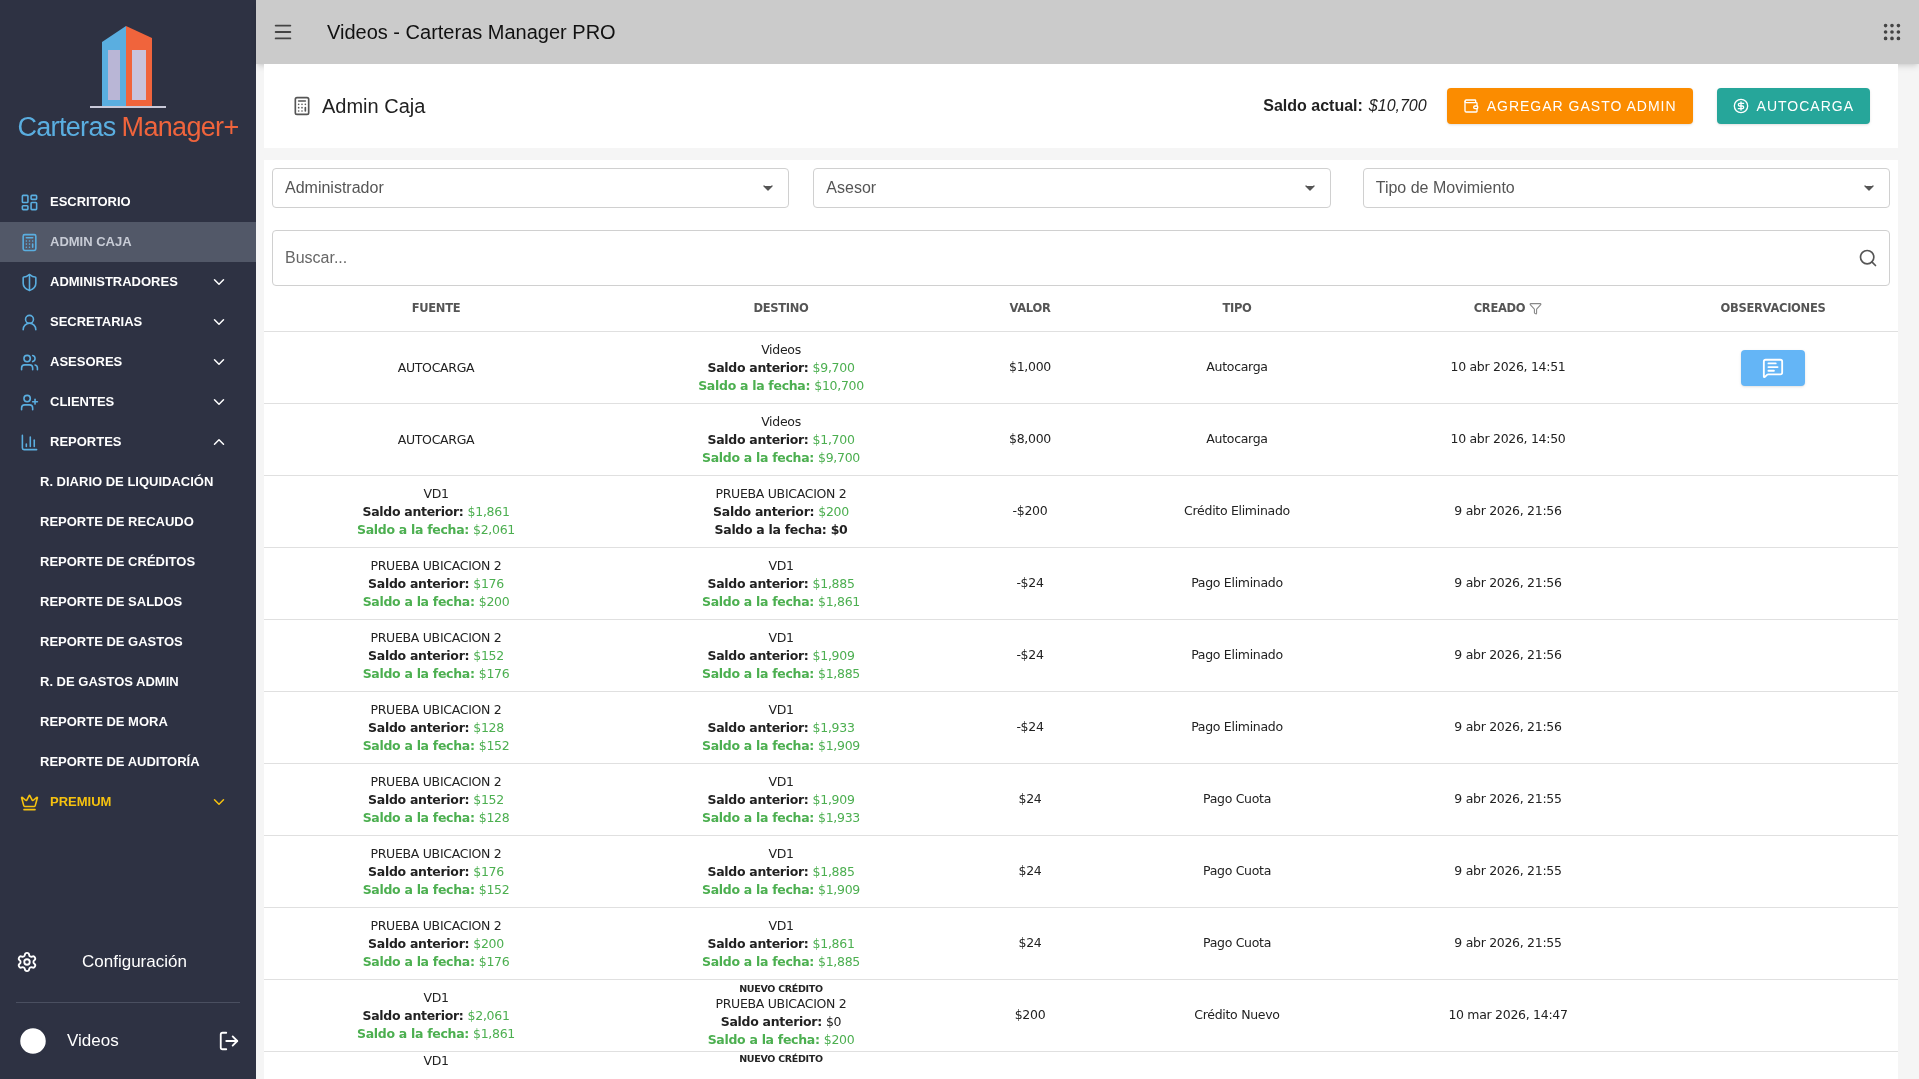 The height and width of the screenshot is (1079, 1919). What do you see at coordinates (128, 762) in the screenshot?
I see `submenu-item: REPORTE DE AUDITORÍA` at bounding box center [128, 762].